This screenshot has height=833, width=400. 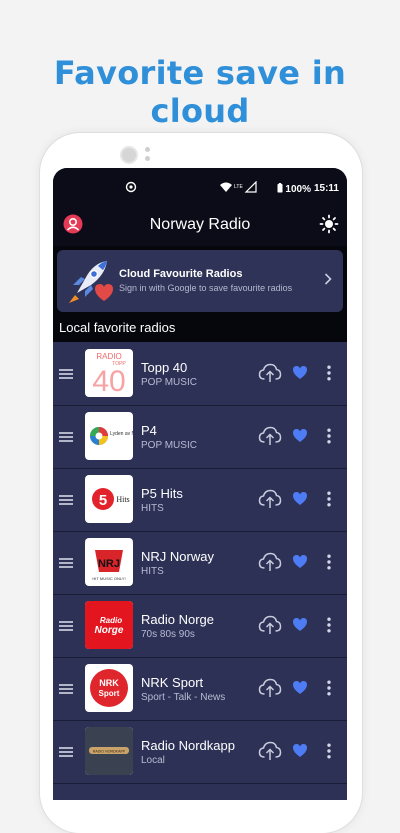 I want to click on station-row: NRK Sport NRK Sport Sport - Talk - News, so click(x=200, y=689).